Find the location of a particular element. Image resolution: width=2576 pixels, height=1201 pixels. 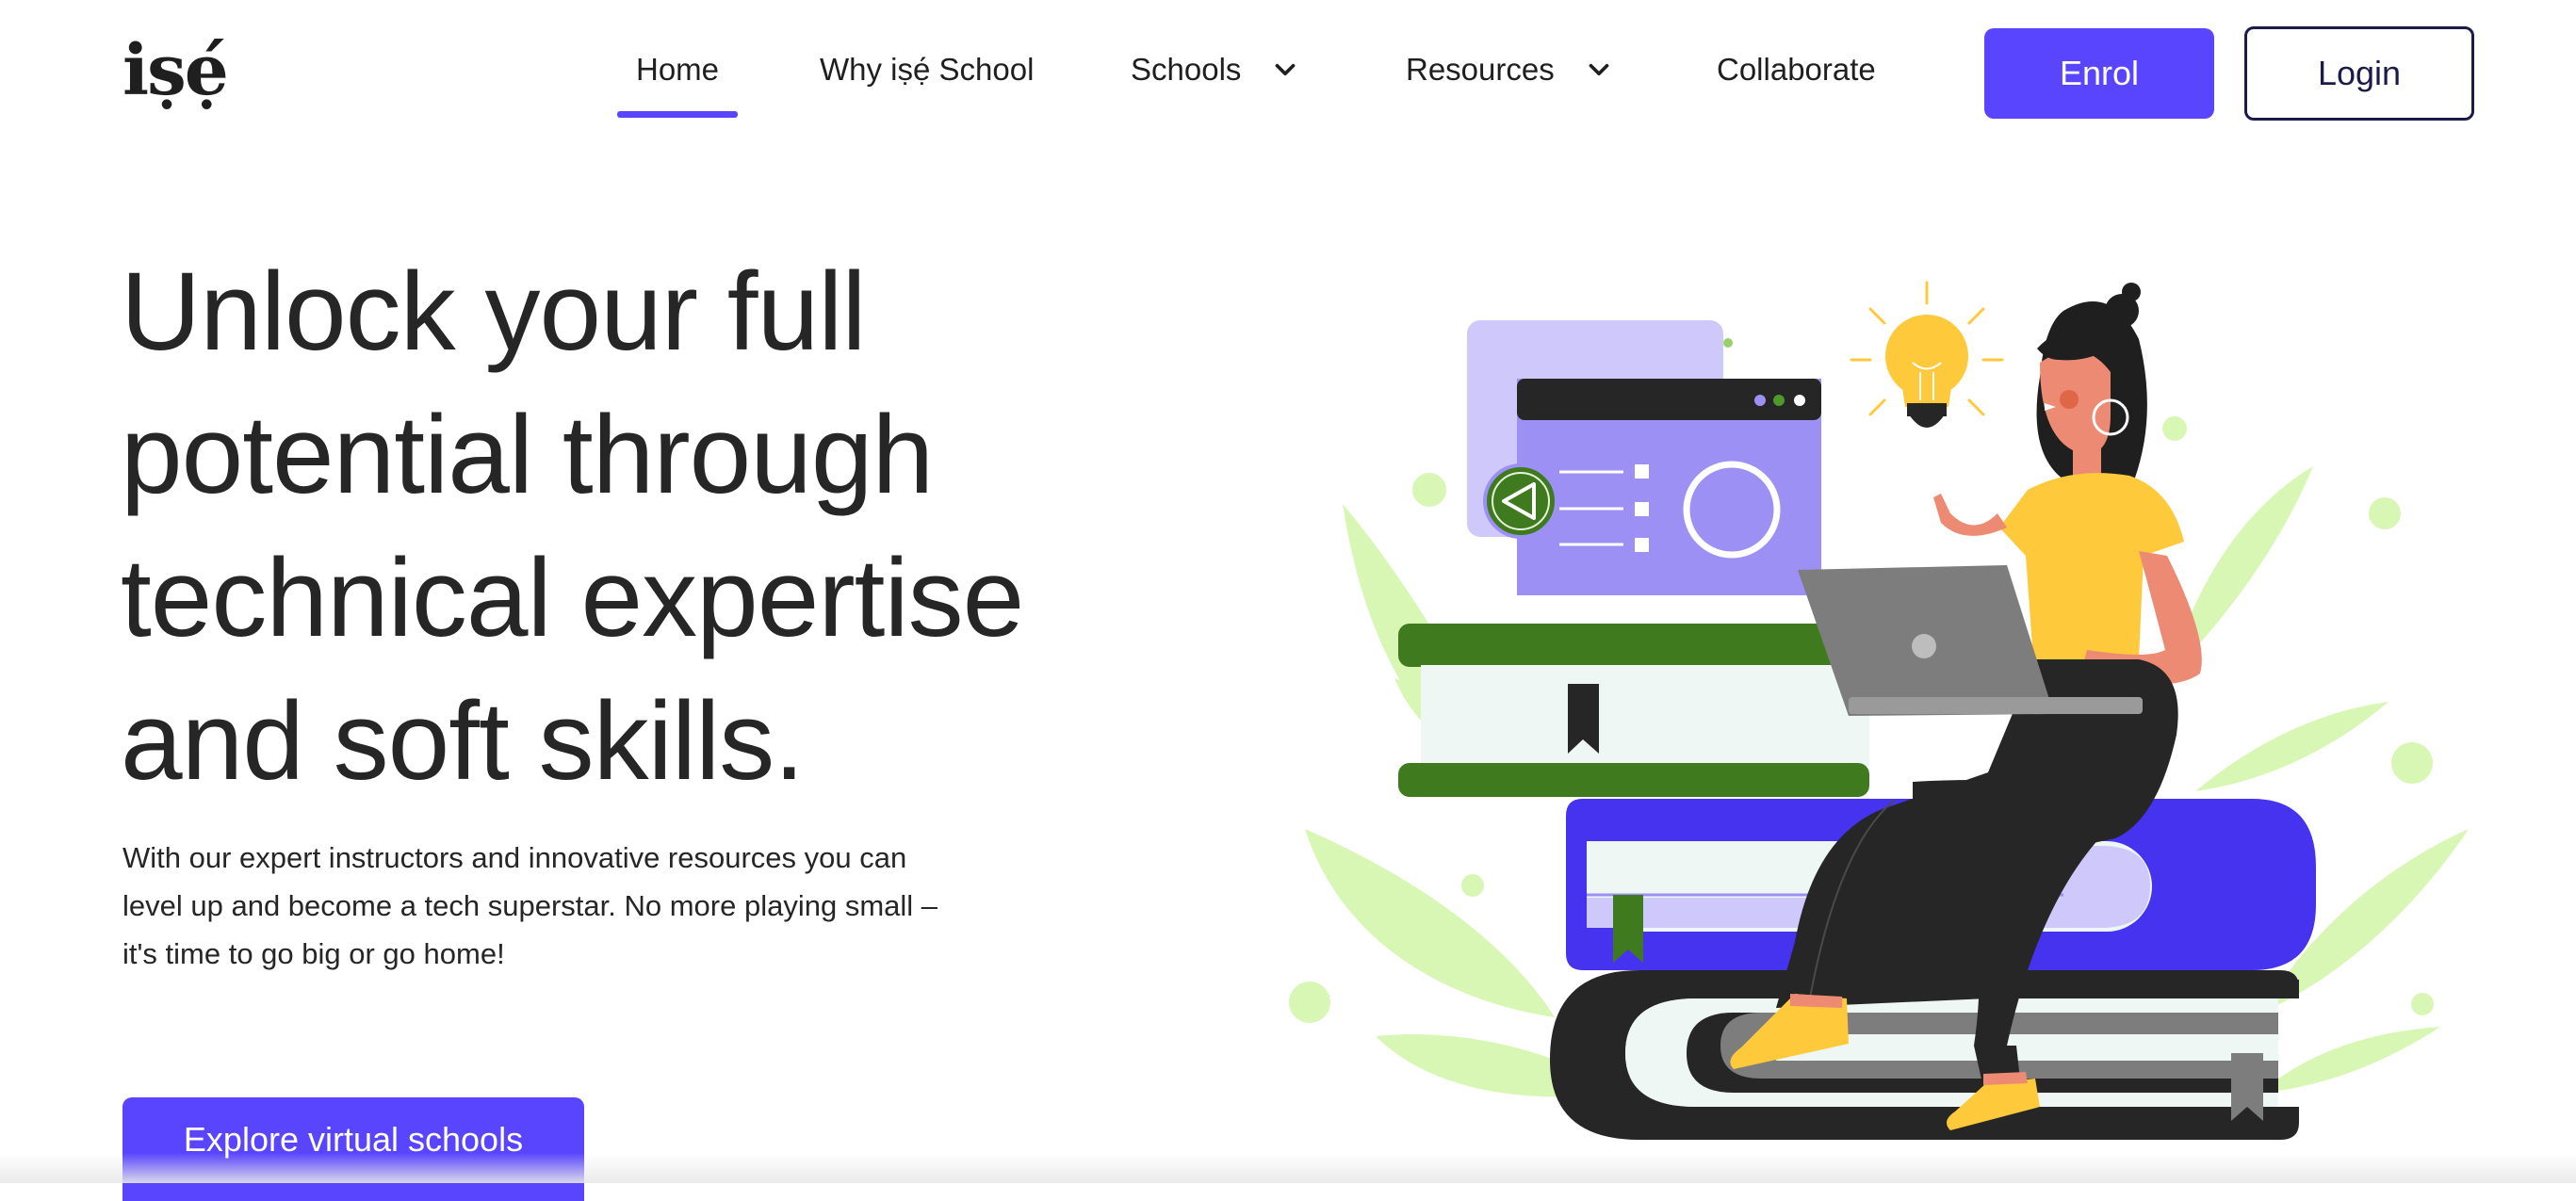

lightbulb-icon is located at coordinates (1927, 355).